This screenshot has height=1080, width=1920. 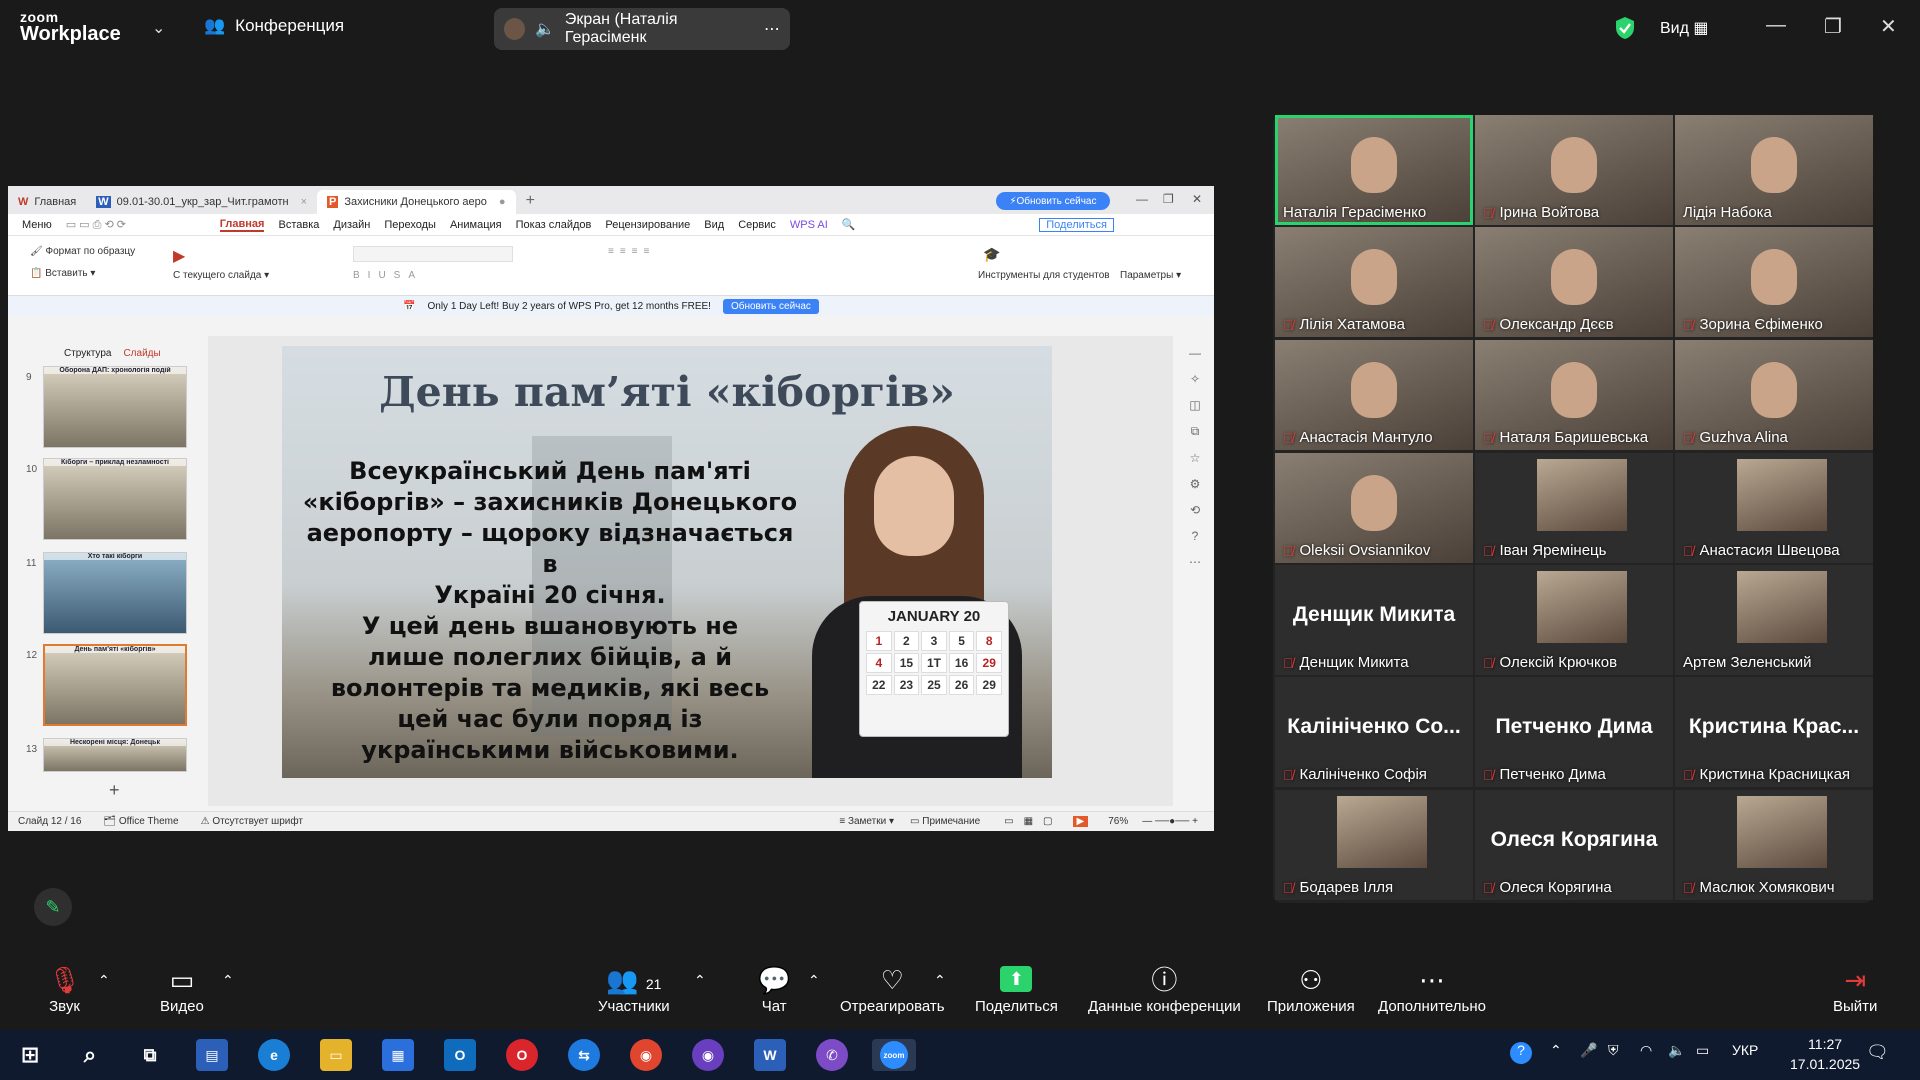 What do you see at coordinates (647, 225) in the screenshot?
I see `menu-item-review: Рецензирование` at bounding box center [647, 225].